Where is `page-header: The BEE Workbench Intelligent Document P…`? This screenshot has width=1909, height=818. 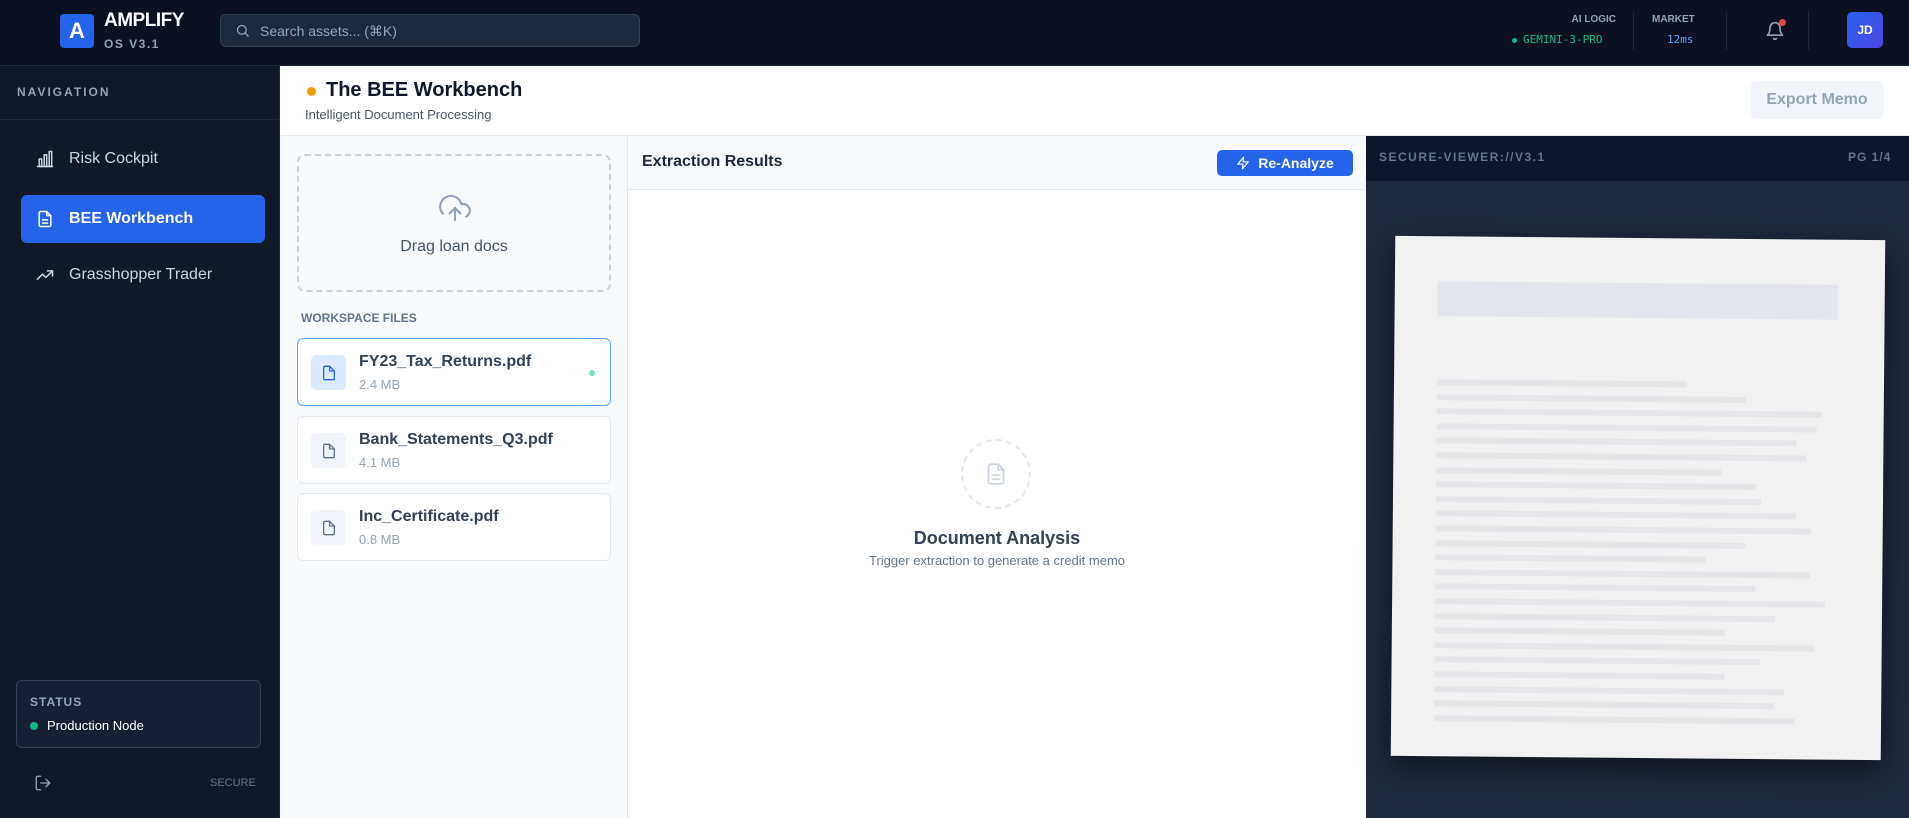
page-header: The BEE Workbench Intelligent Document P… is located at coordinates (1094, 101).